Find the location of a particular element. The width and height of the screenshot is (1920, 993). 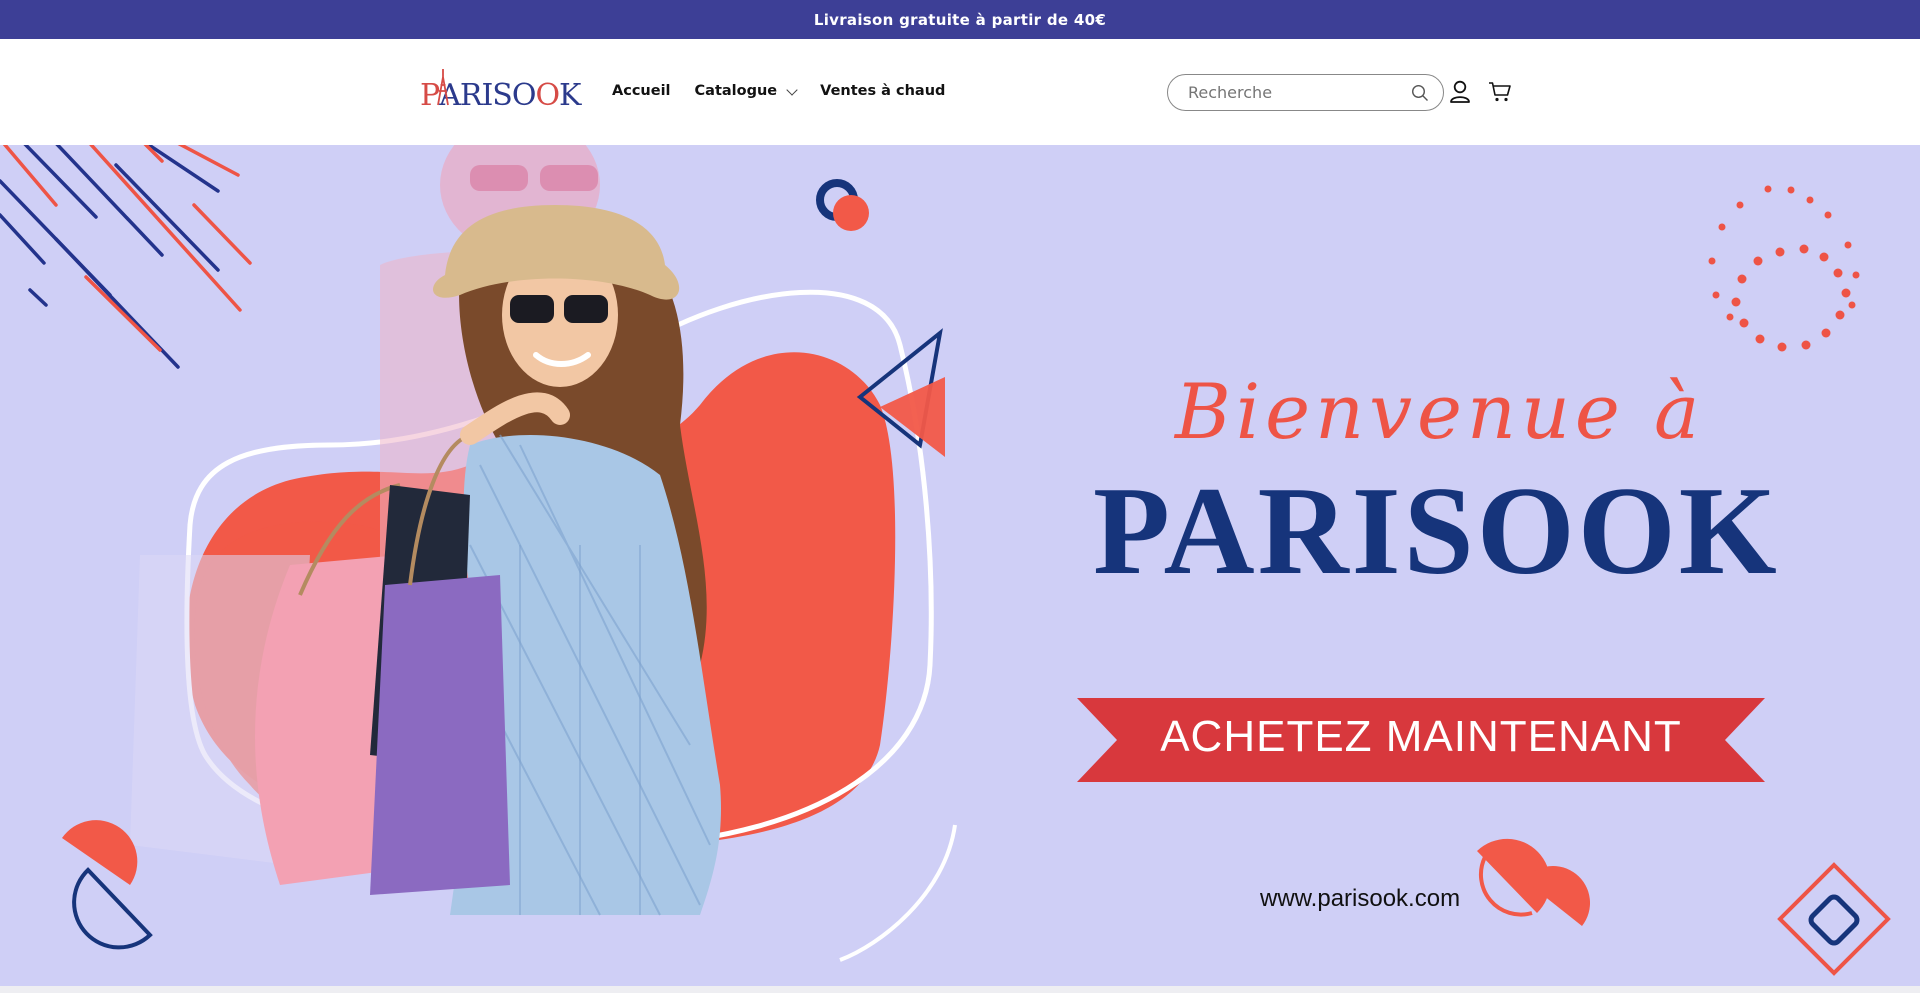

logo-letter-k: K is located at coordinates (570, 95).